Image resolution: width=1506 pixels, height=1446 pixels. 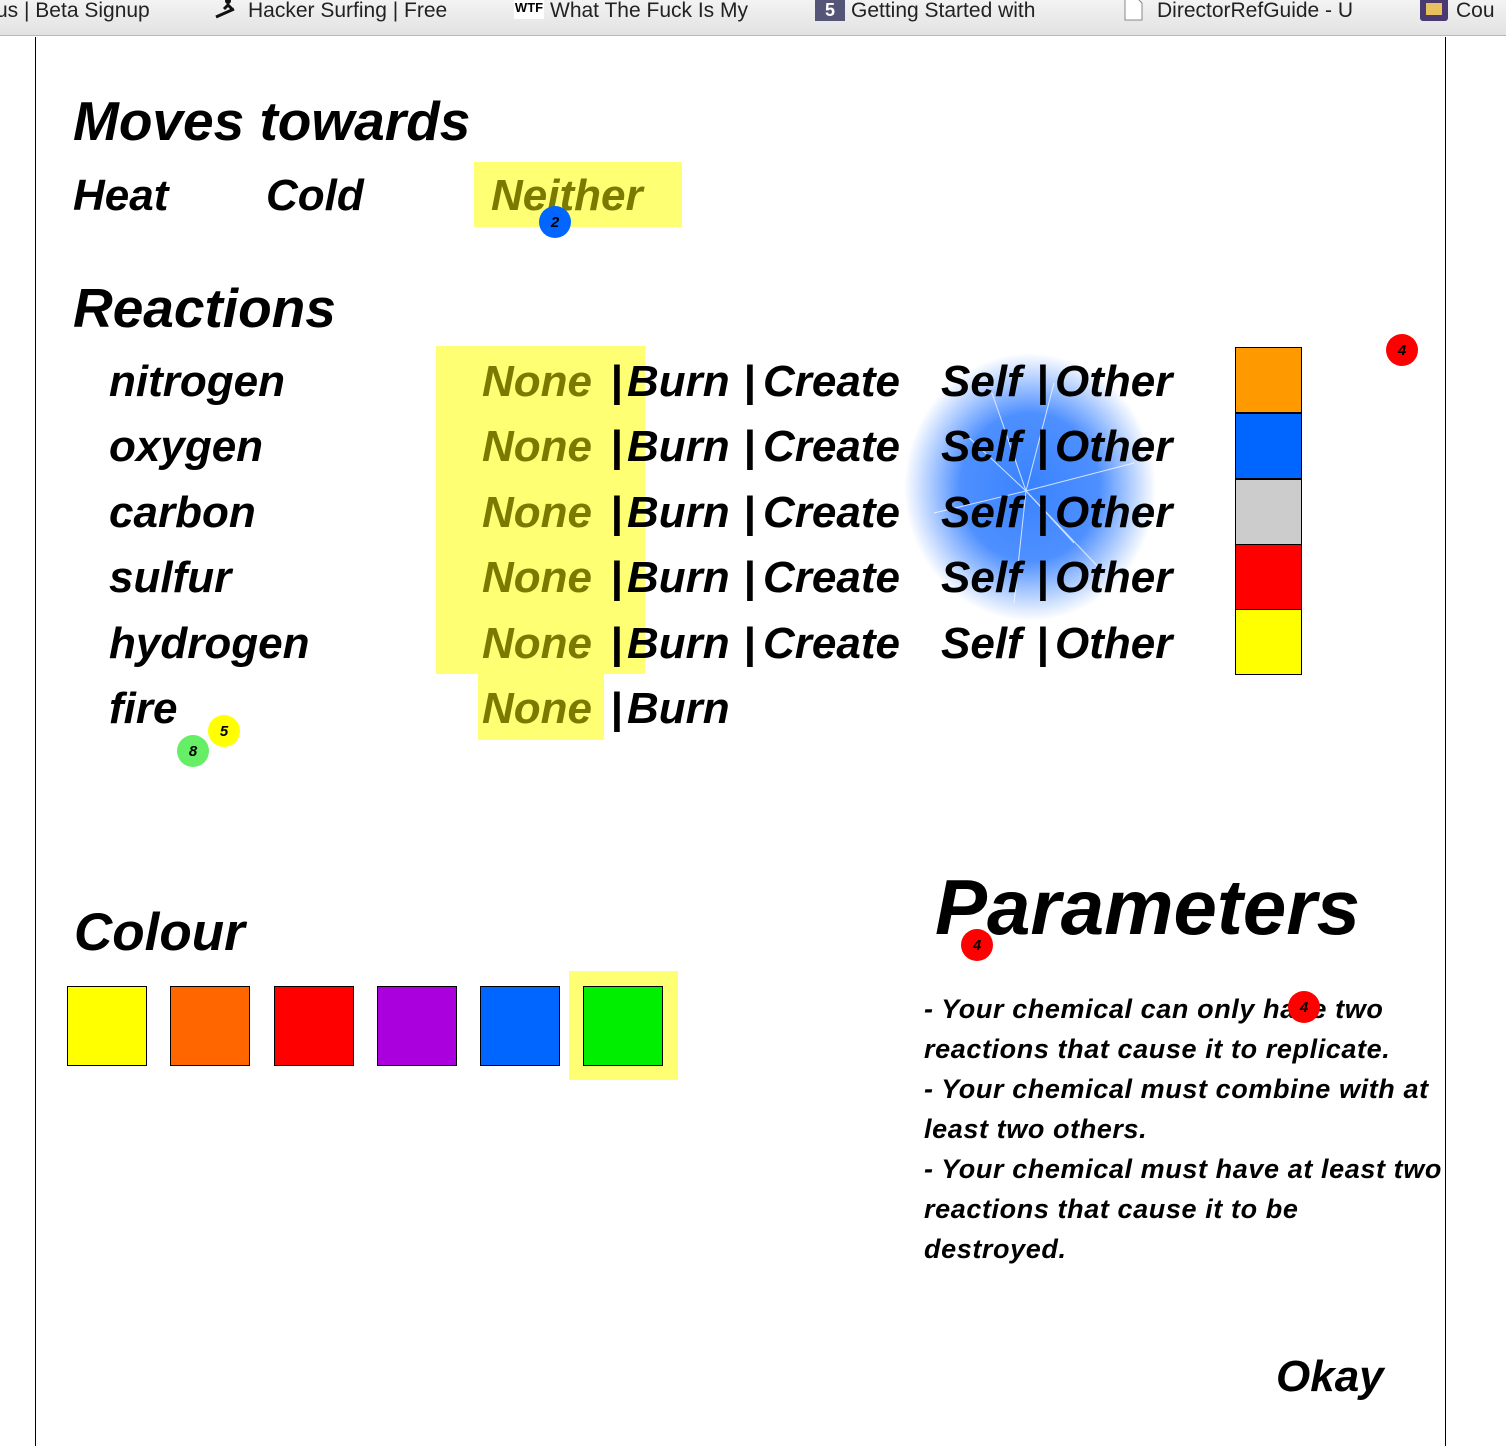 I want to click on svg-text: WTF, so click(x=529, y=7).